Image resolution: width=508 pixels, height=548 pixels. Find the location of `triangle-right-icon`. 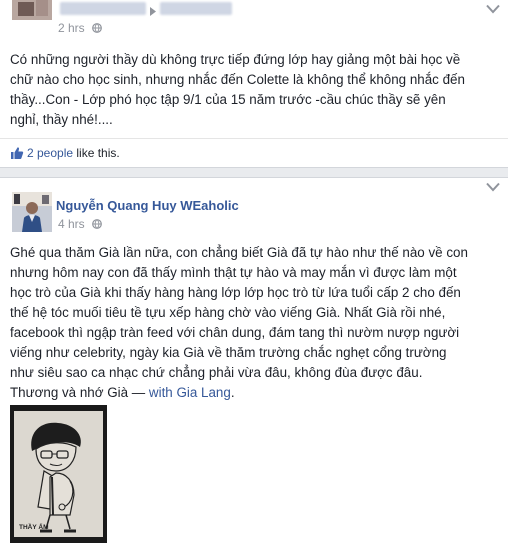

triangle-right-icon is located at coordinates (153, 11).